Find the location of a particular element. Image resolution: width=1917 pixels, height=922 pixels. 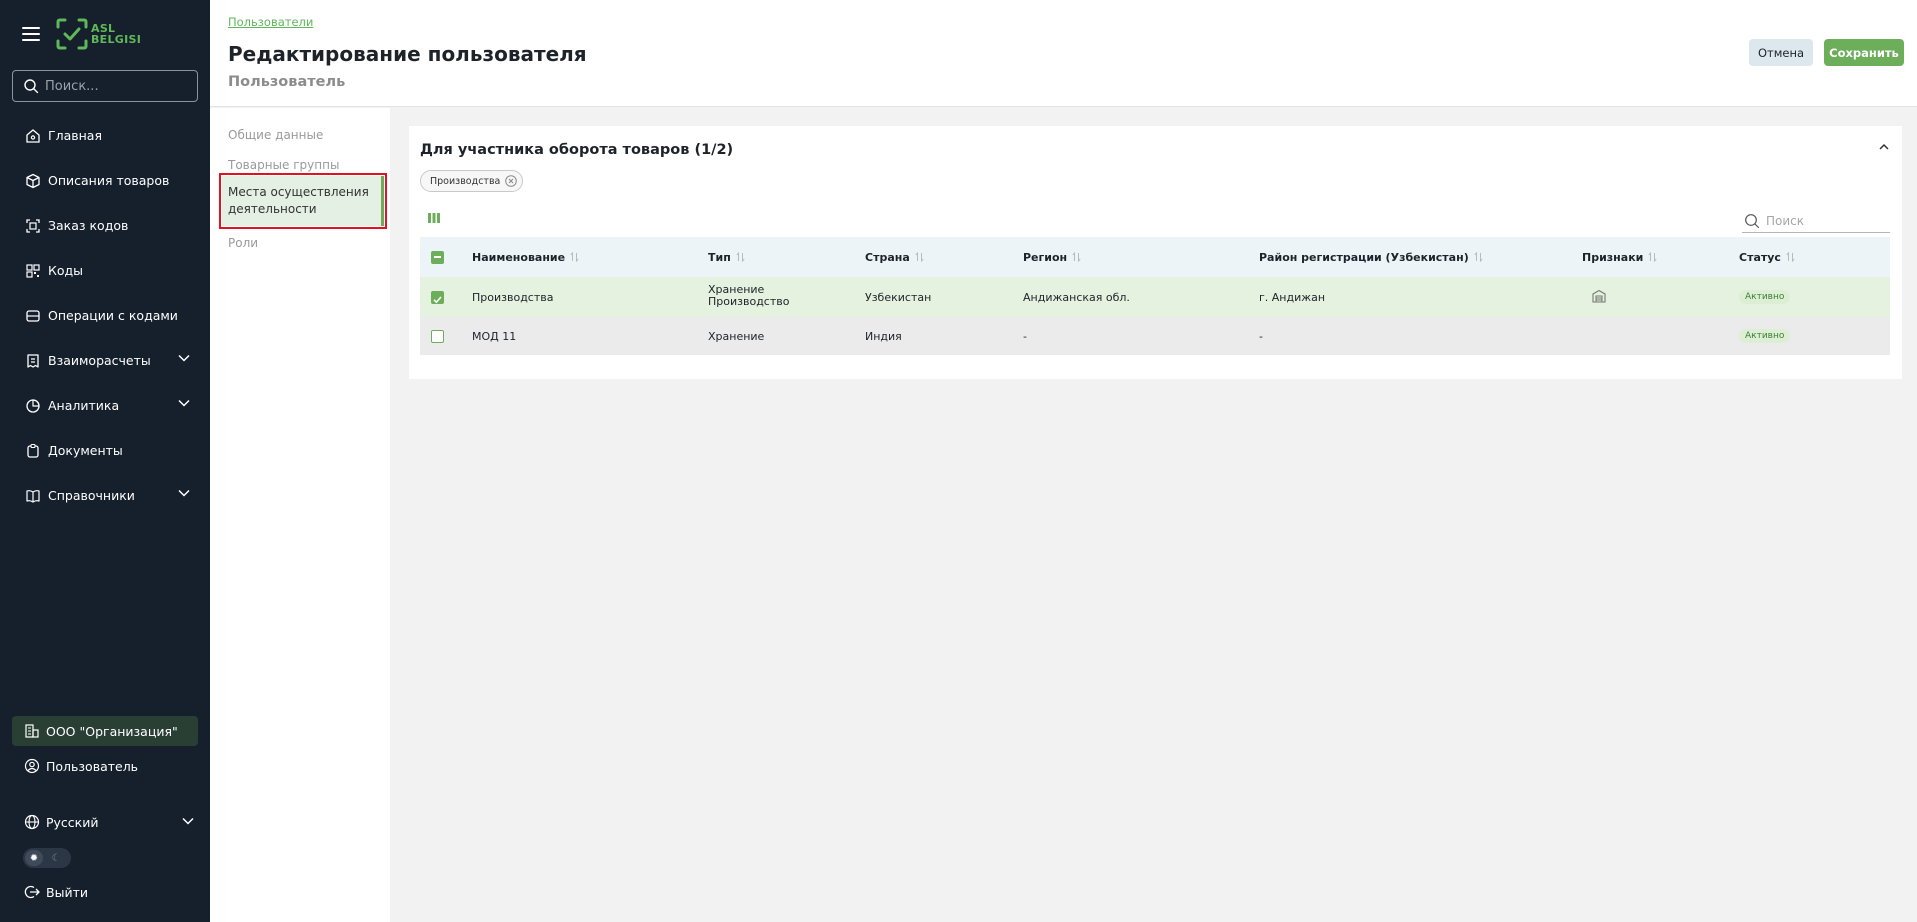

tab-activity-places: Места осуществления деятельности is located at coordinates (303, 201).